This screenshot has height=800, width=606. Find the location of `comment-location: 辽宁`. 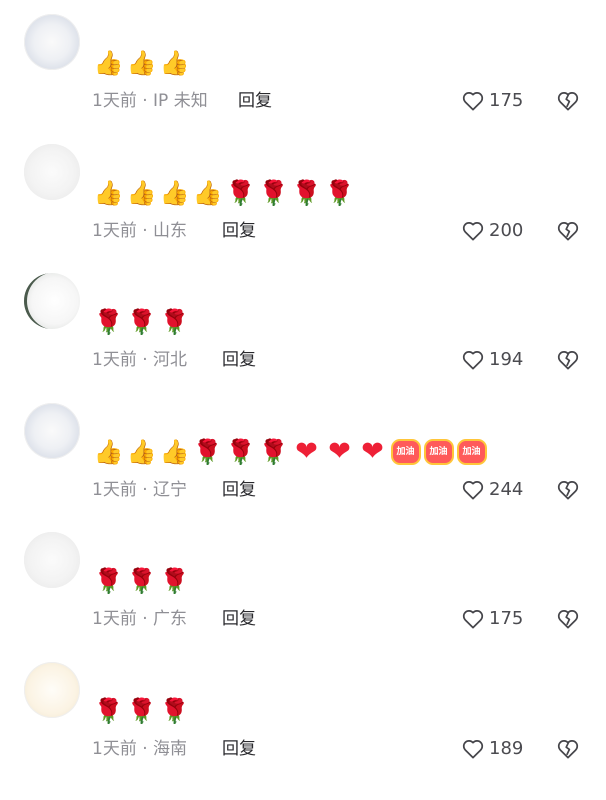

comment-location: 辽宁 is located at coordinates (170, 490).